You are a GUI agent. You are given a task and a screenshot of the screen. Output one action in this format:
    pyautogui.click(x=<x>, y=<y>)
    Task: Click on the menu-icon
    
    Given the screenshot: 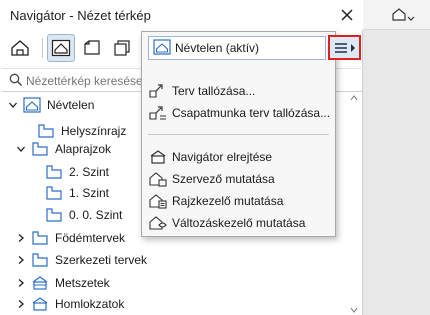 What is the action you would take?
    pyautogui.click(x=344, y=47)
    